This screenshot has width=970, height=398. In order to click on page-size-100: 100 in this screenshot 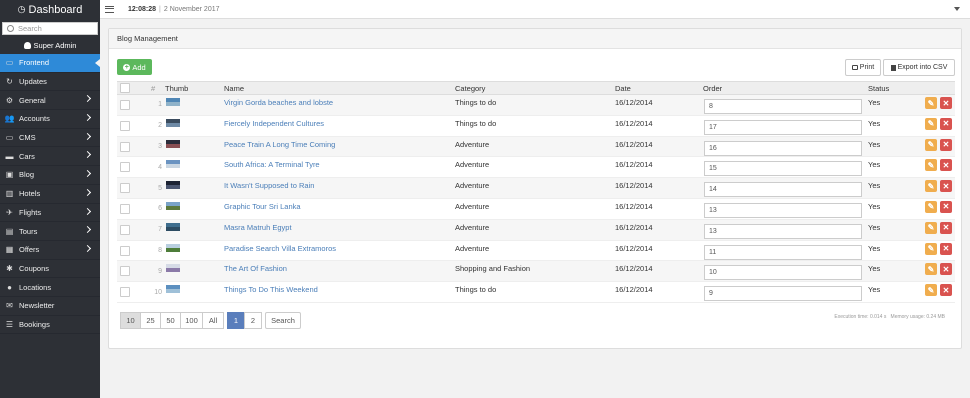, I will do `click(191, 320)`.